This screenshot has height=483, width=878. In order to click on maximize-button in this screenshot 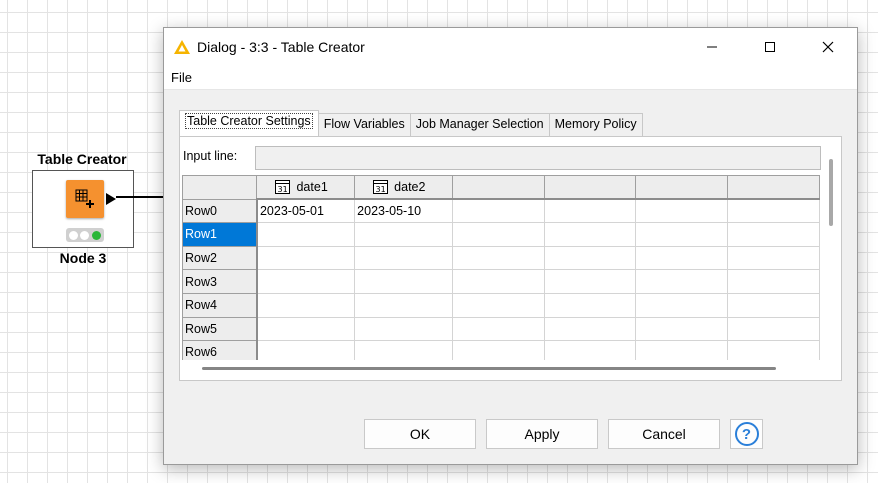, I will do `click(770, 47)`.